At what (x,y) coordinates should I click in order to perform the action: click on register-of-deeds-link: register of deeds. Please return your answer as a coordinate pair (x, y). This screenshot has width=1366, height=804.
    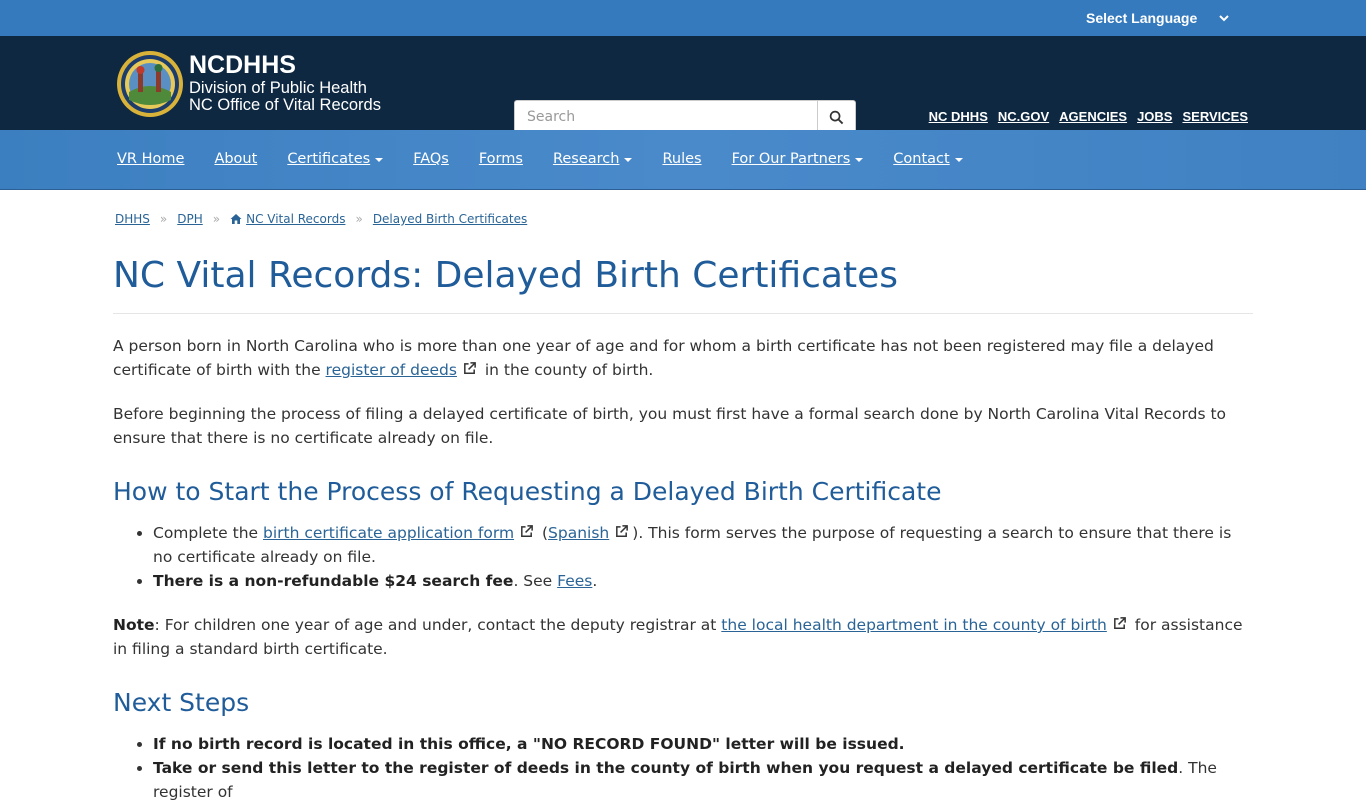
    Looking at the image, I should click on (391, 370).